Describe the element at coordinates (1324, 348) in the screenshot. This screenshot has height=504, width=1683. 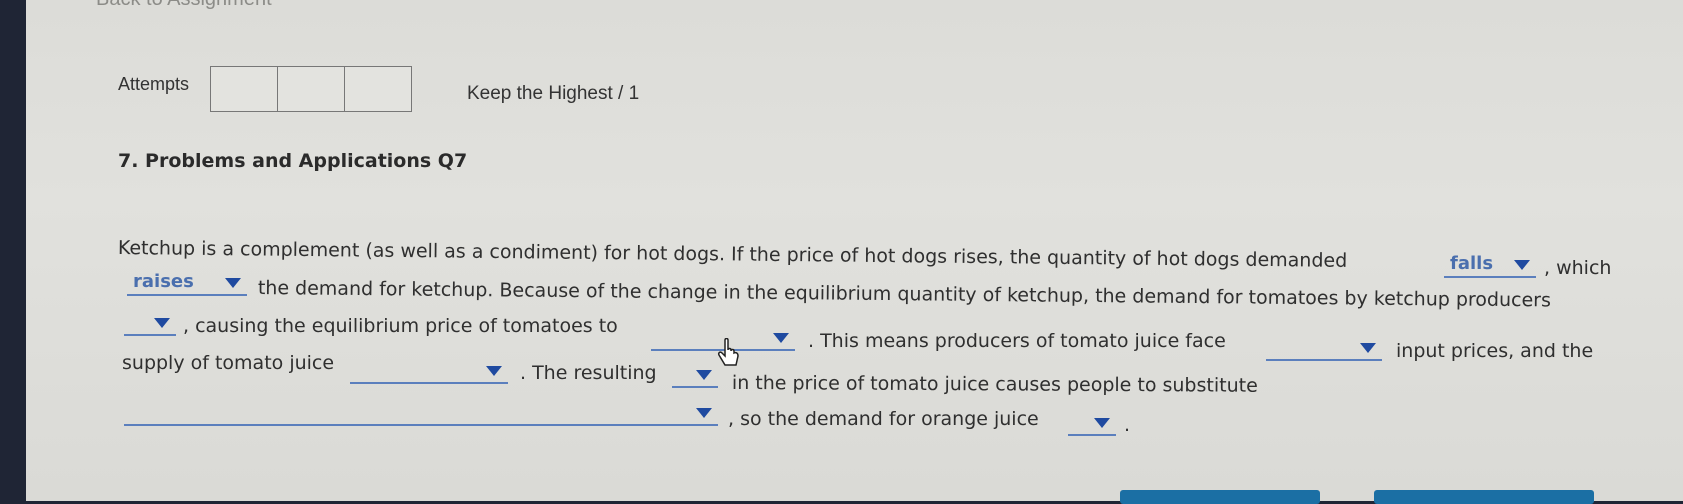
I see `dropdown-input-prices` at that location.